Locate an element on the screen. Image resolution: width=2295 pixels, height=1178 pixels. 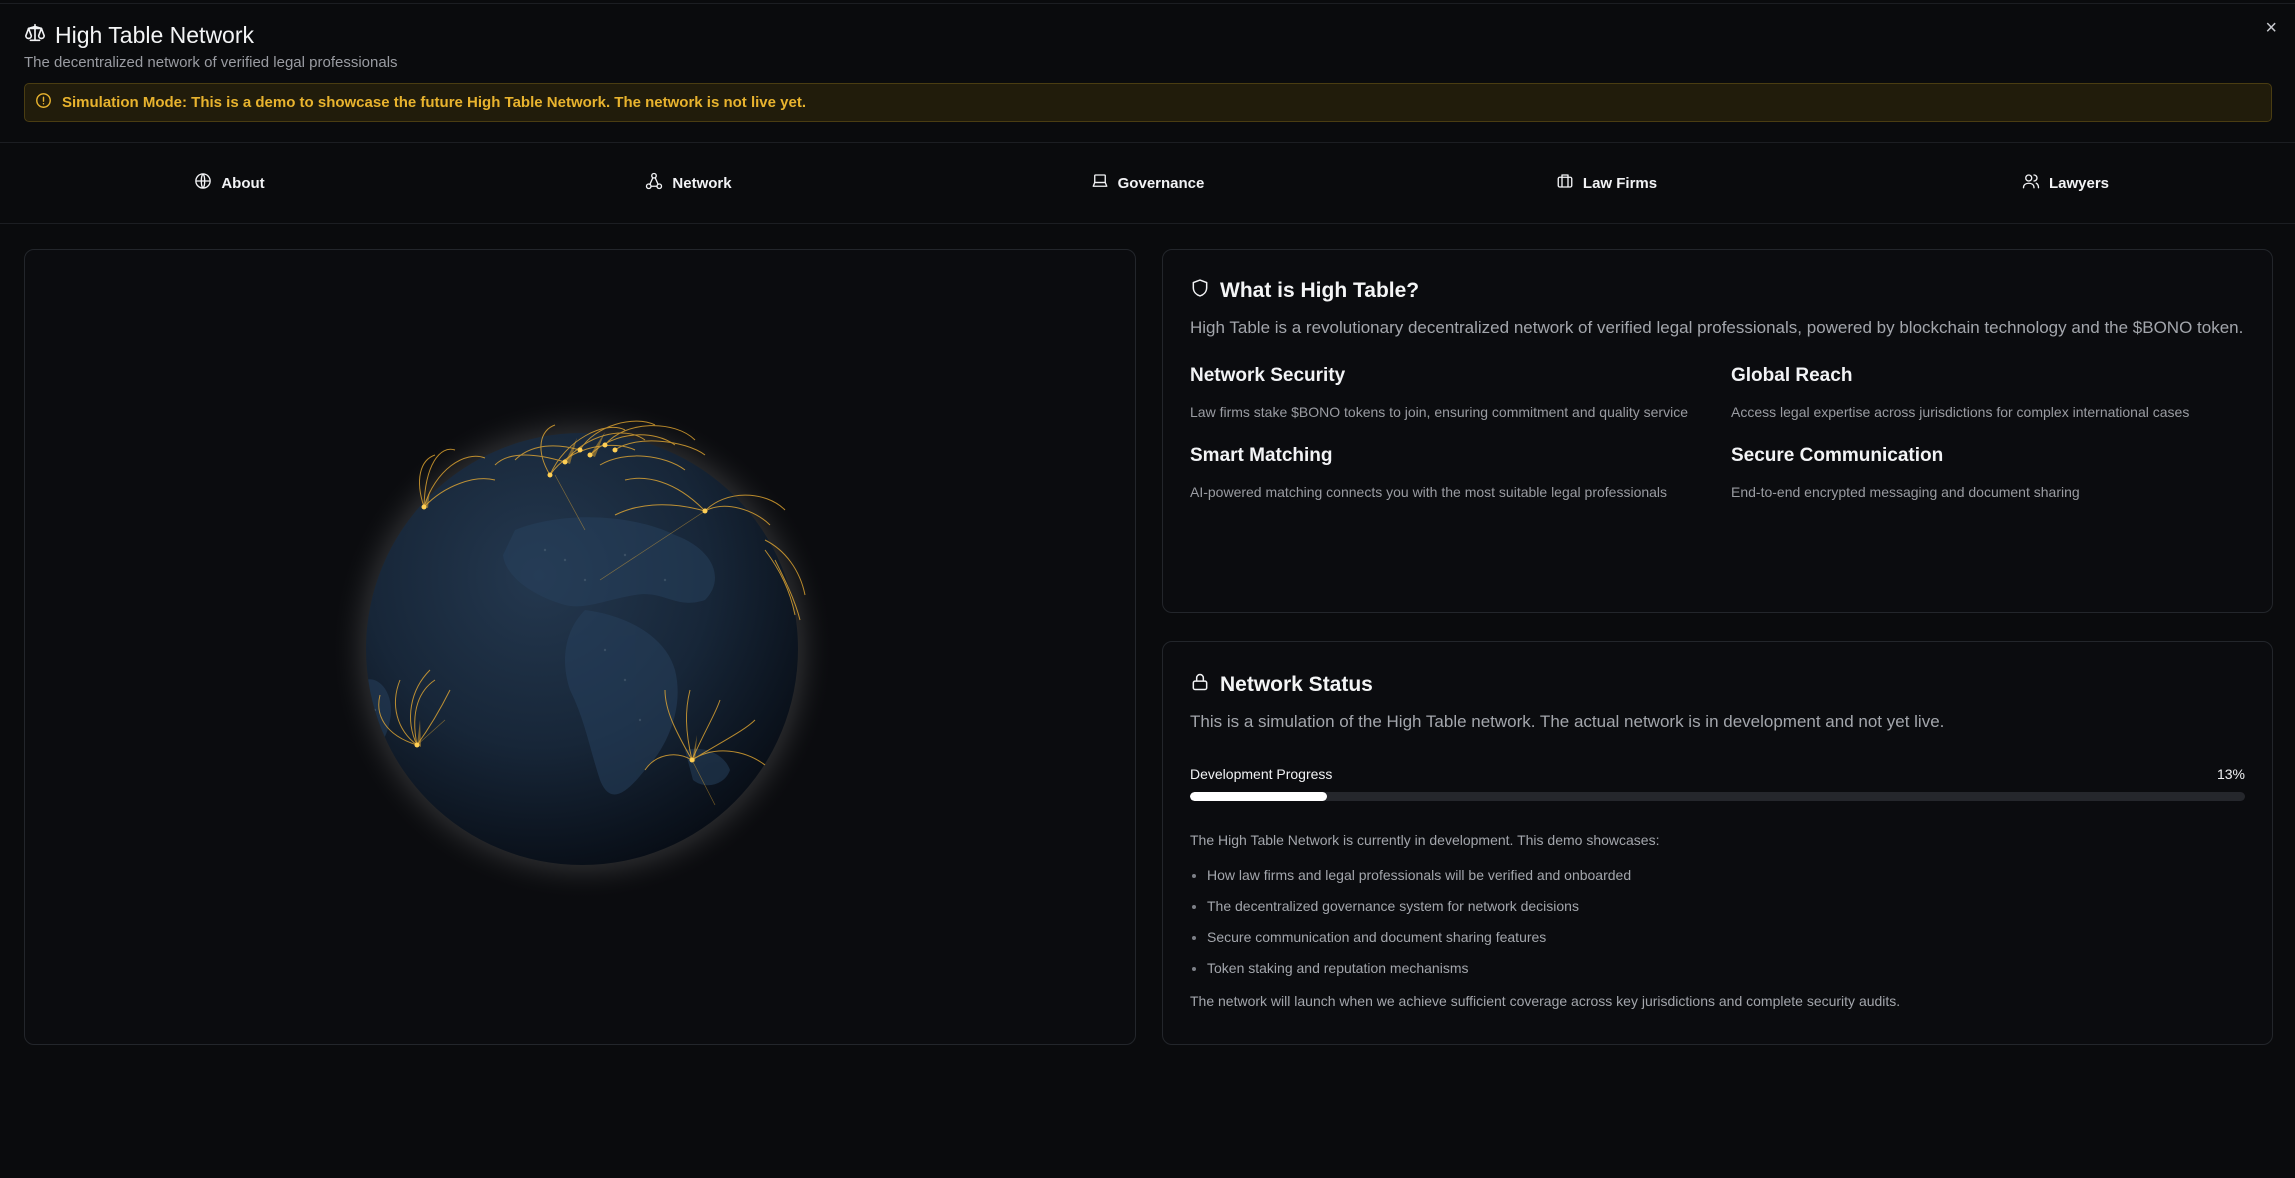
progress-value: 13% is located at coordinates (2230, 774).